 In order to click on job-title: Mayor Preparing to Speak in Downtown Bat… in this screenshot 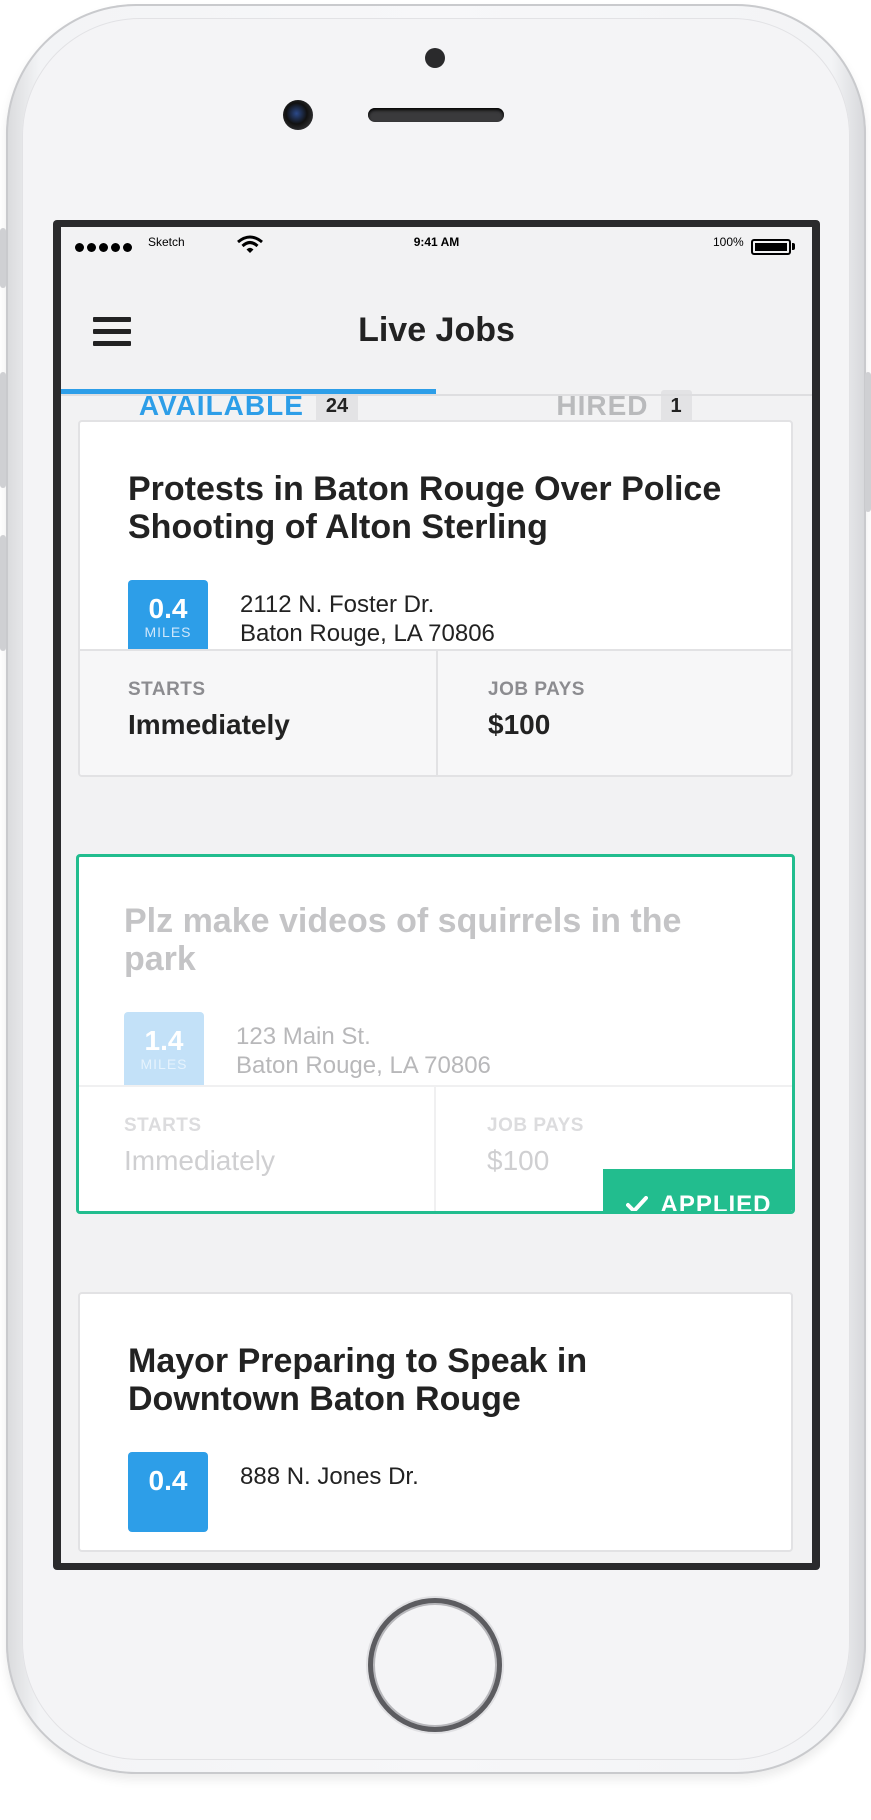, I will do `click(358, 1380)`.